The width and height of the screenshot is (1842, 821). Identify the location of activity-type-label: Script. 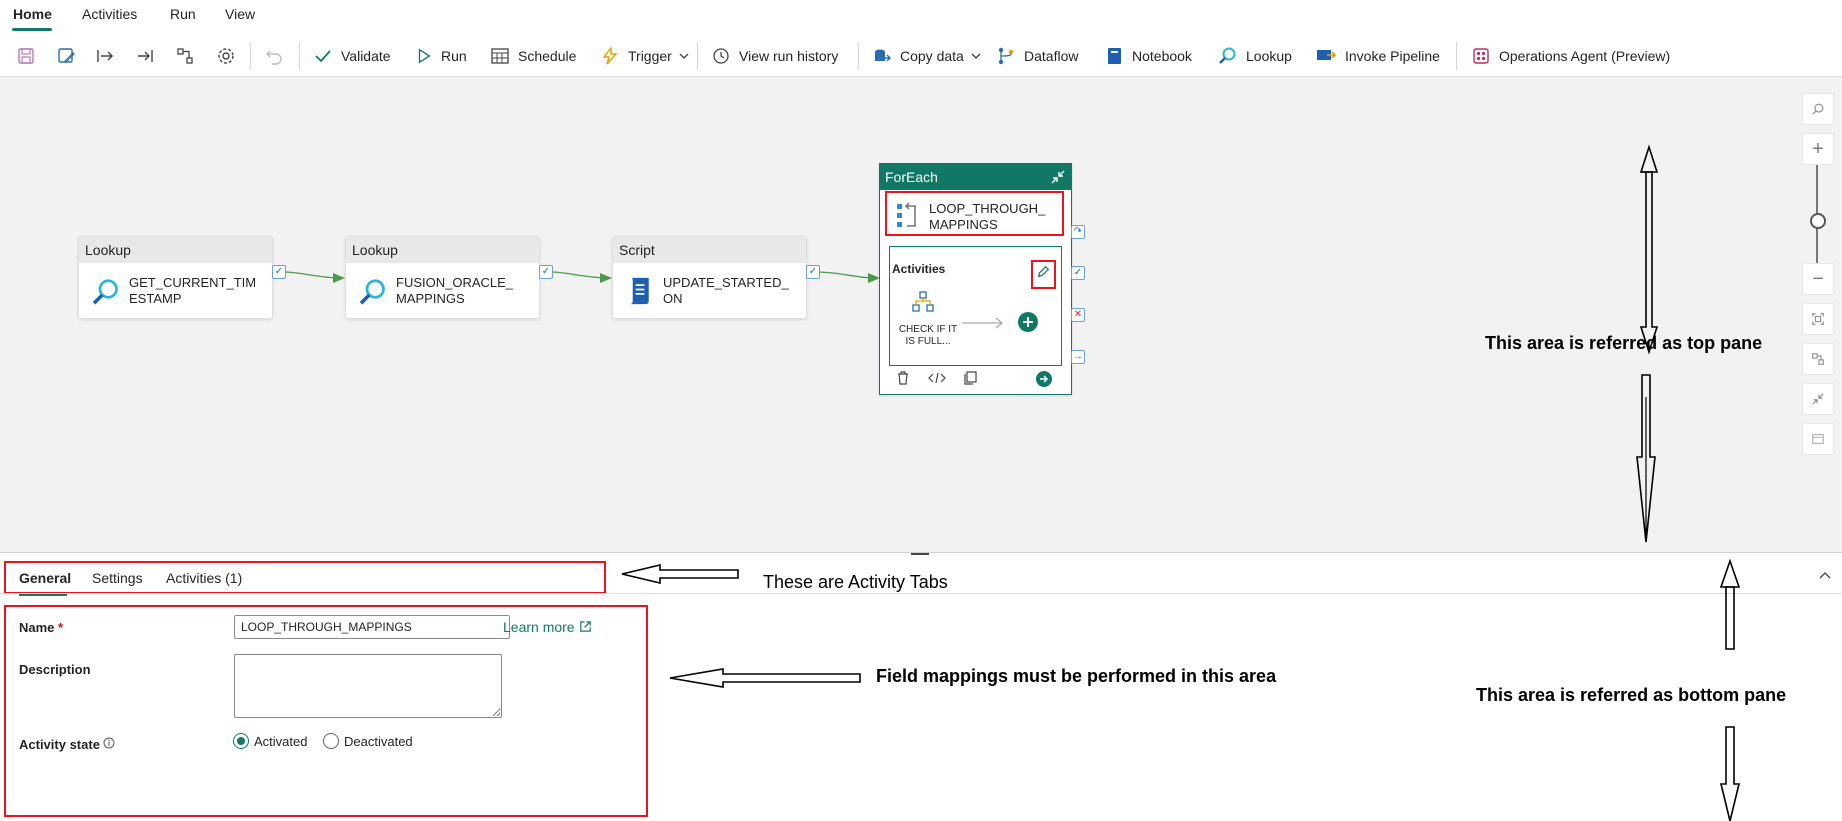
(709, 250).